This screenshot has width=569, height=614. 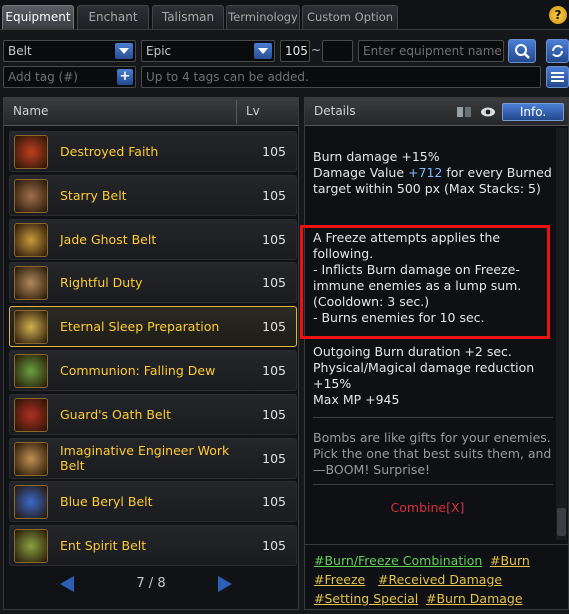 I want to click on info-button: Info., so click(x=533, y=112).